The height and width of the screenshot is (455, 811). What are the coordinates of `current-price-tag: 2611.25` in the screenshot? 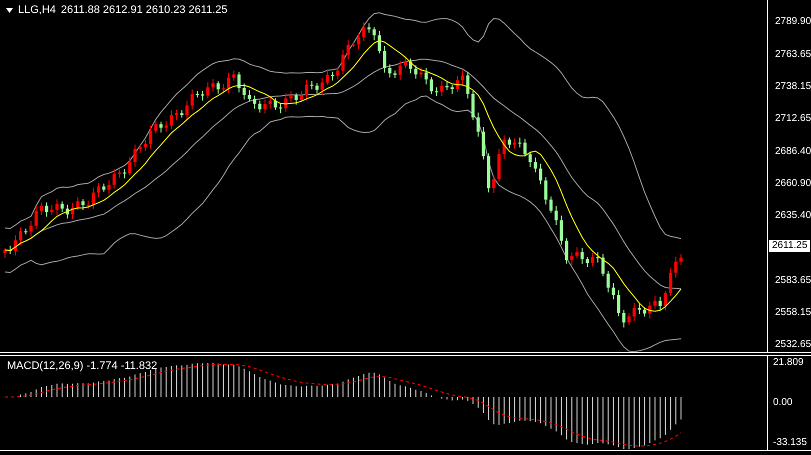 It's located at (789, 246).